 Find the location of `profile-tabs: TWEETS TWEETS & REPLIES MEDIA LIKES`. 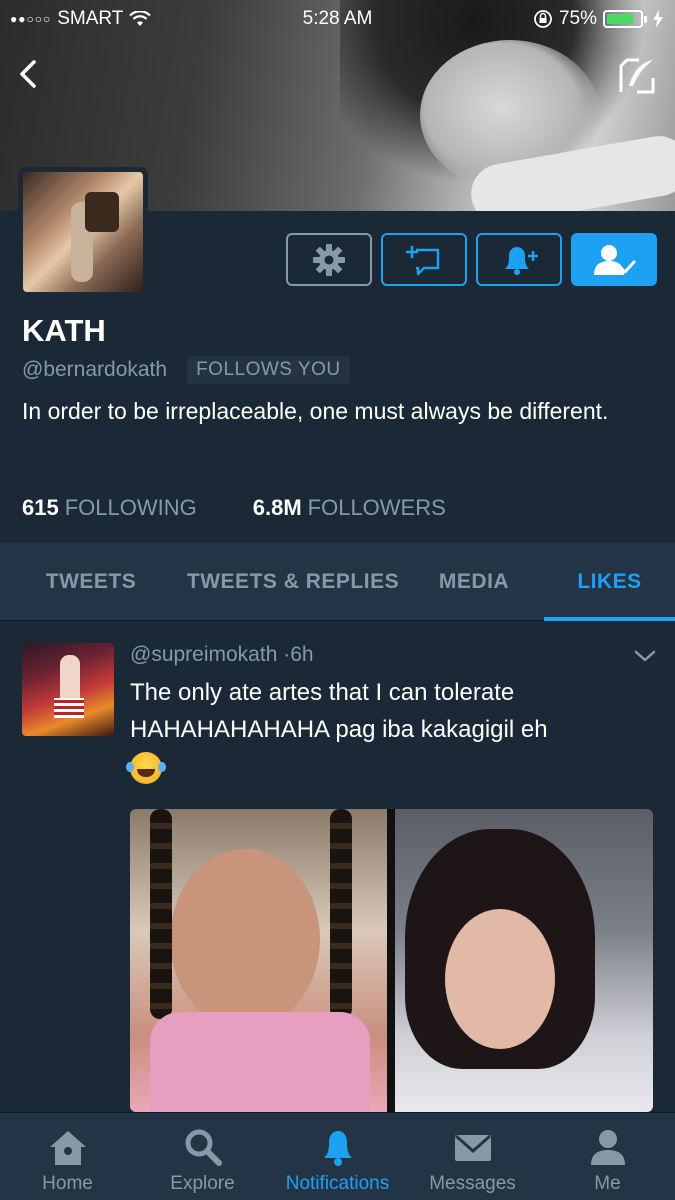

profile-tabs: TWEETS TWEETS & REPLIES MEDIA LIKES is located at coordinates (337, 582).